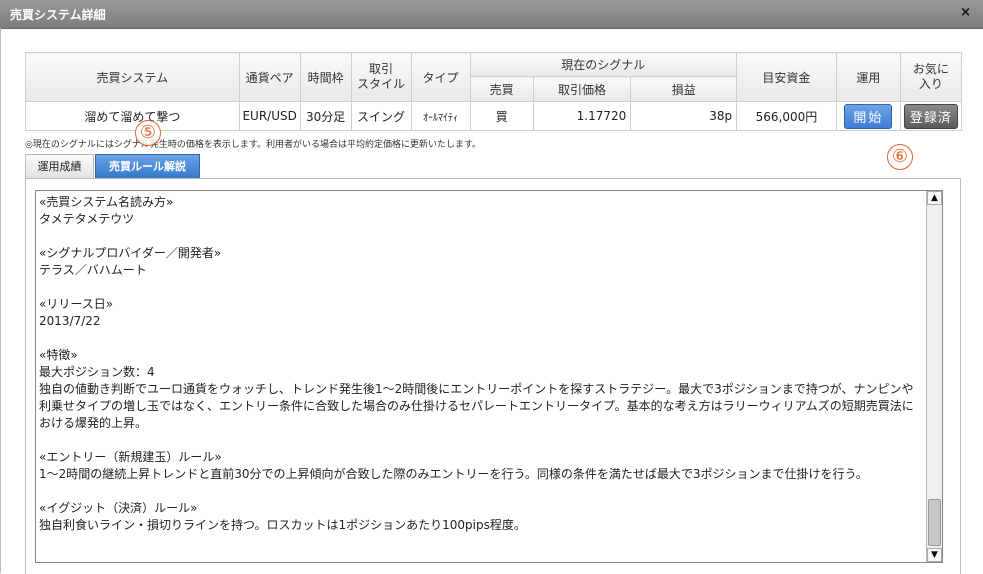 This screenshot has width=983, height=574. What do you see at coordinates (440, 116) in the screenshot?
I see `cell-type: ｵｰﾙﾏｲﾃｨ` at bounding box center [440, 116].